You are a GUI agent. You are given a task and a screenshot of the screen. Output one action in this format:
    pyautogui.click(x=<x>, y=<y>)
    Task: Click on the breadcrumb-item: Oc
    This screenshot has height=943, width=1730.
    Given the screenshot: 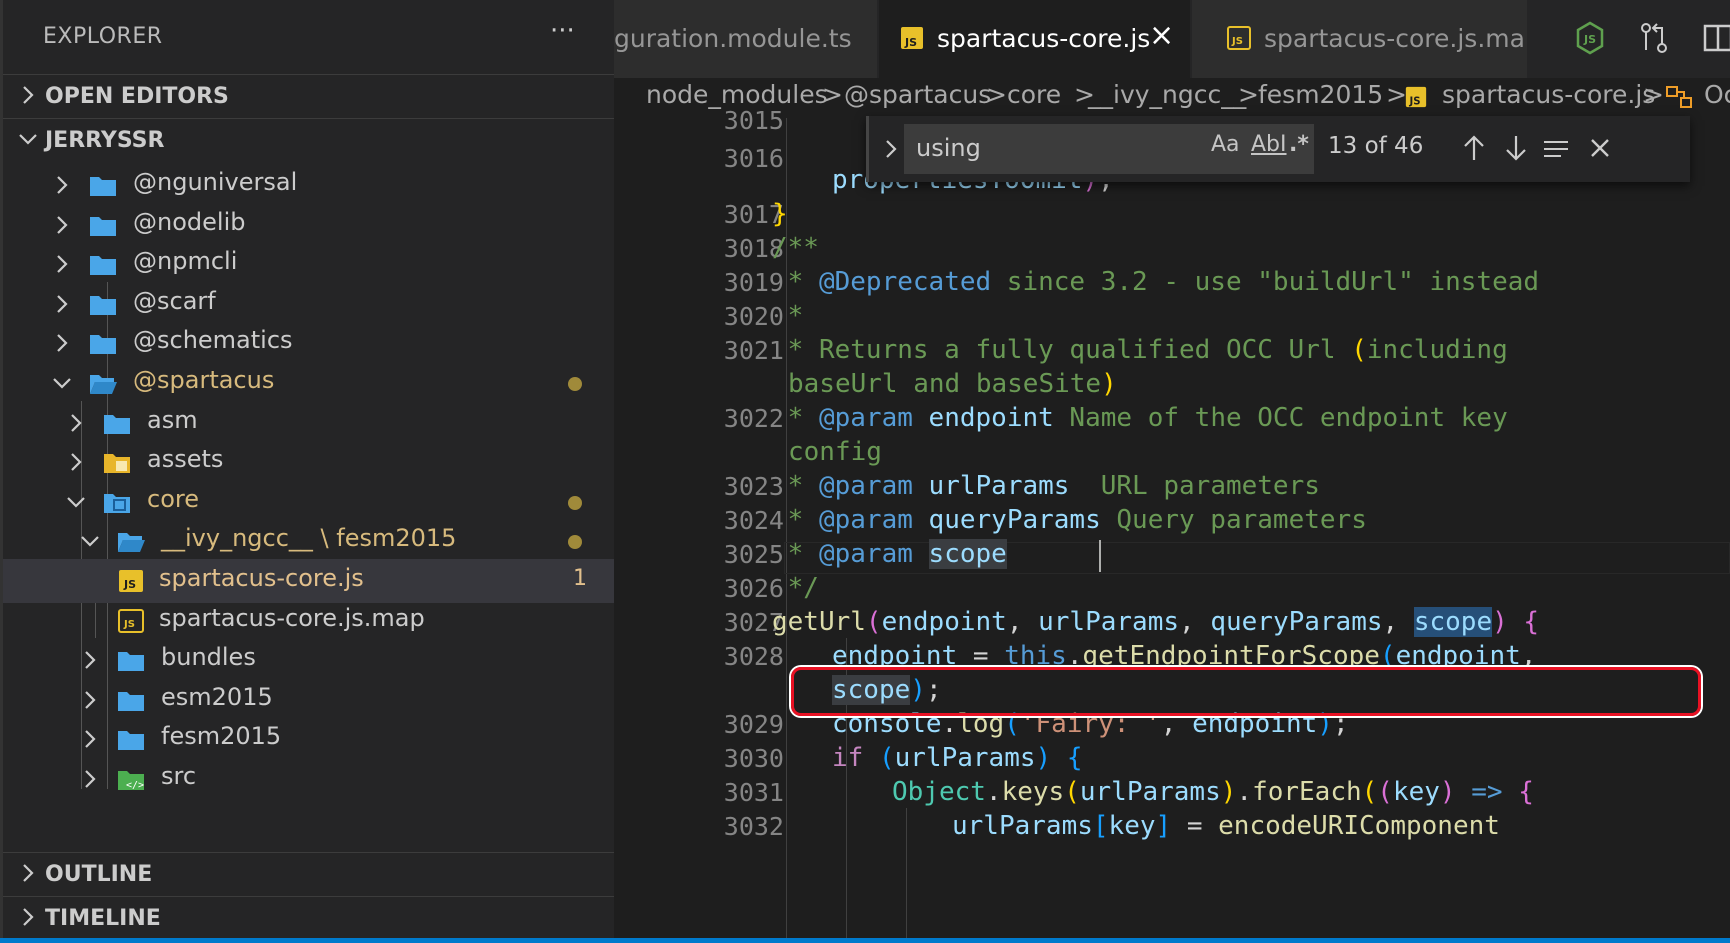 What is the action you would take?
    pyautogui.click(x=1717, y=94)
    